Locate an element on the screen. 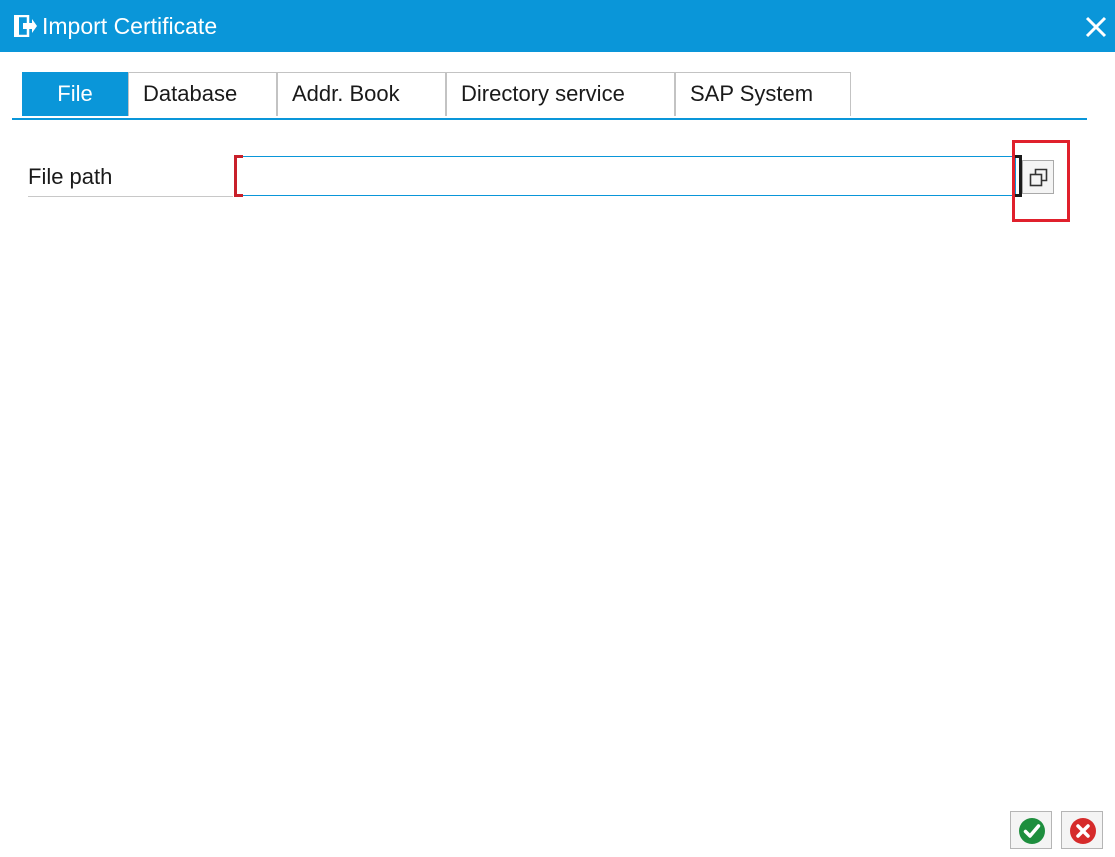 The image size is (1115, 857). checkmark-icon is located at coordinates (1032, 831).